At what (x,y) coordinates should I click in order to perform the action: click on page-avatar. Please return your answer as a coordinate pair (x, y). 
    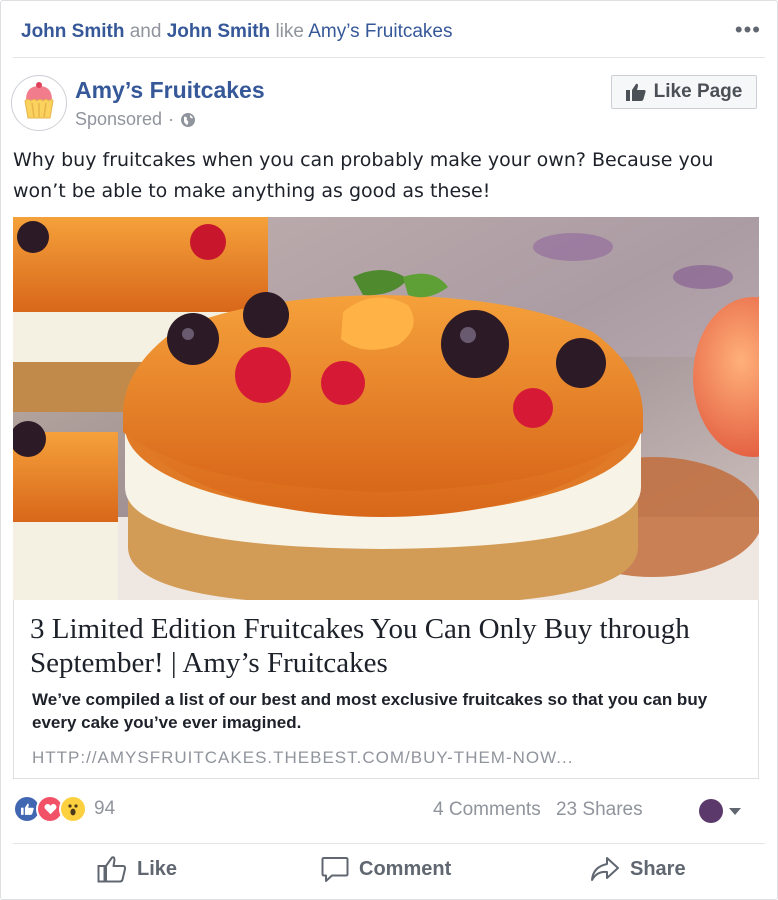
    Looking at the image, I should click on (39, 103).